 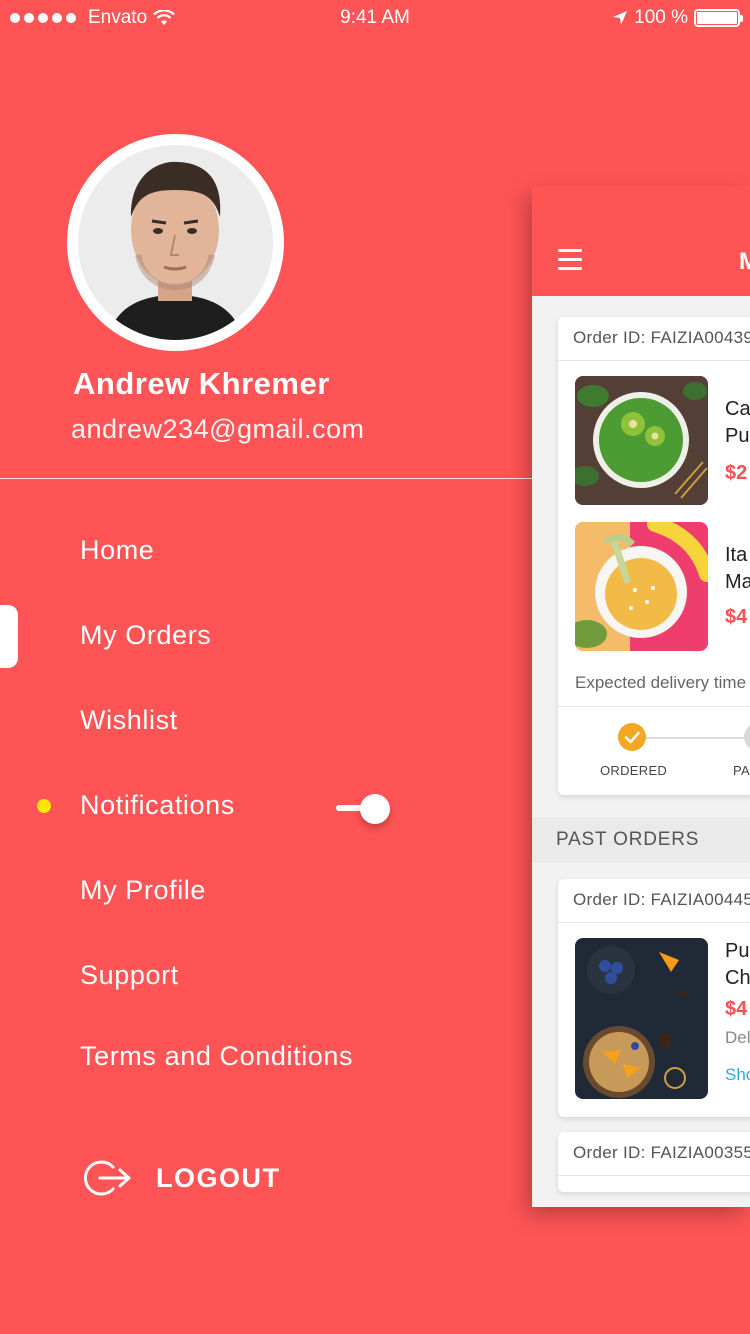 I want to click on order-item-name: Ita Ma, so click(x=737, y=568).